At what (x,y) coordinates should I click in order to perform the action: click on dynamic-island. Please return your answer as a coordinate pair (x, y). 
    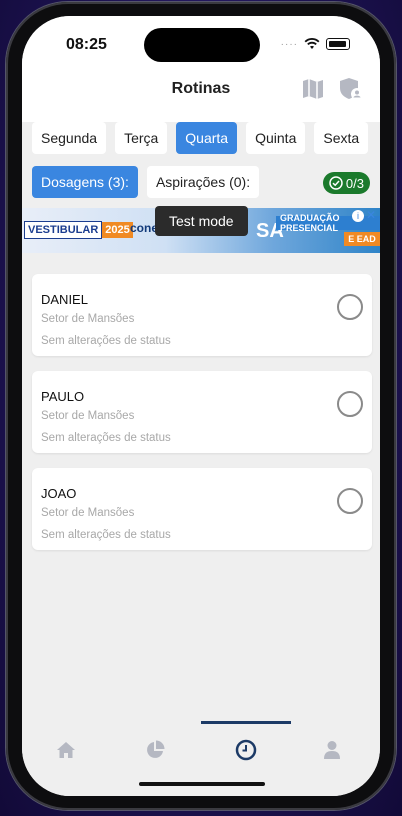
    Looking at the image, I should click on (202, 45).